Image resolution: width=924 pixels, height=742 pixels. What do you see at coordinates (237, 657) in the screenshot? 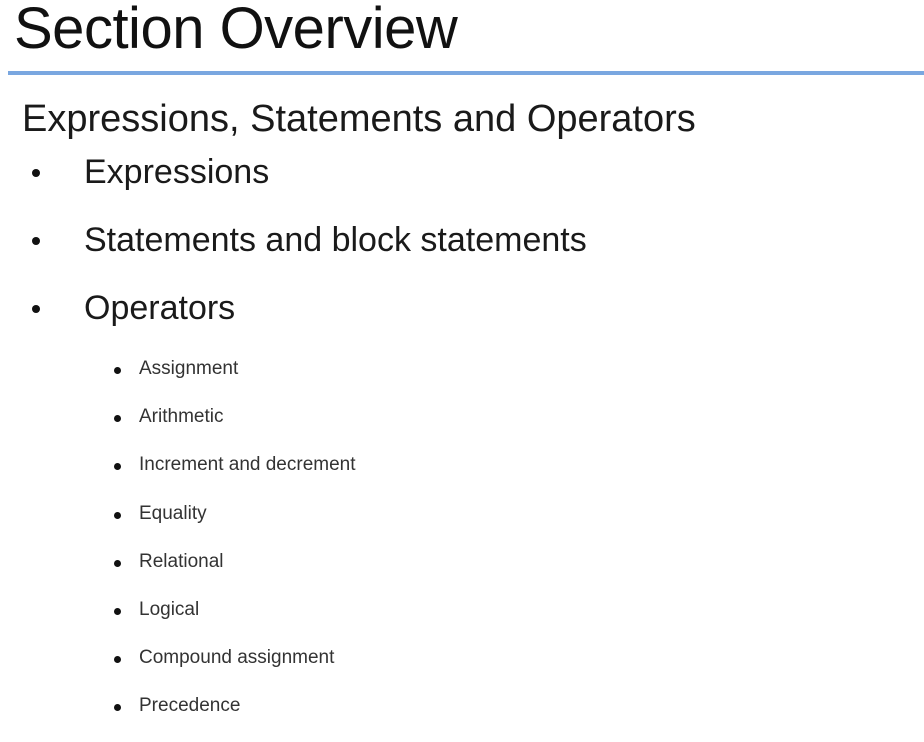
I see `sub-bullet-text: Compound assignment` at bounding box center [237, 657].